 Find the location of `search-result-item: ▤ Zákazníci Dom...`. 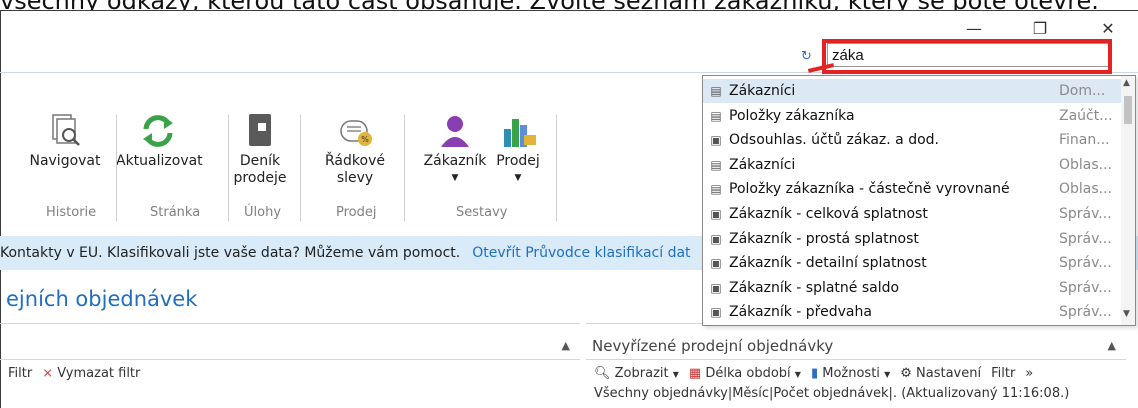

search-result-item: ▤ Zákazníci Dom... is located at coordinates (912, 91).